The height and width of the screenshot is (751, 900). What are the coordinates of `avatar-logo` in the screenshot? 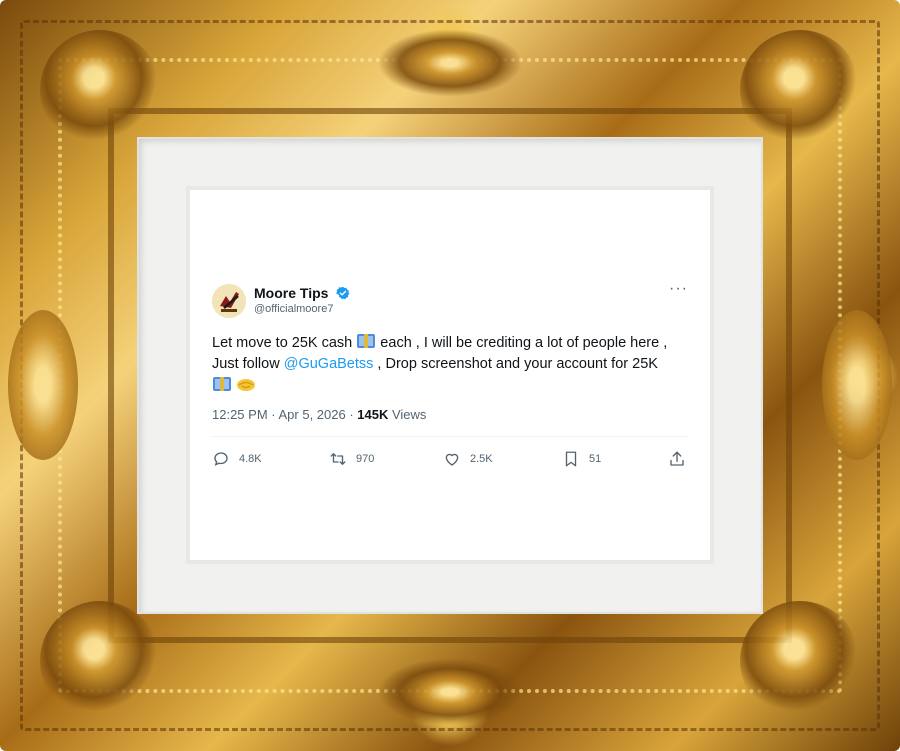 It's located at (229, 301).